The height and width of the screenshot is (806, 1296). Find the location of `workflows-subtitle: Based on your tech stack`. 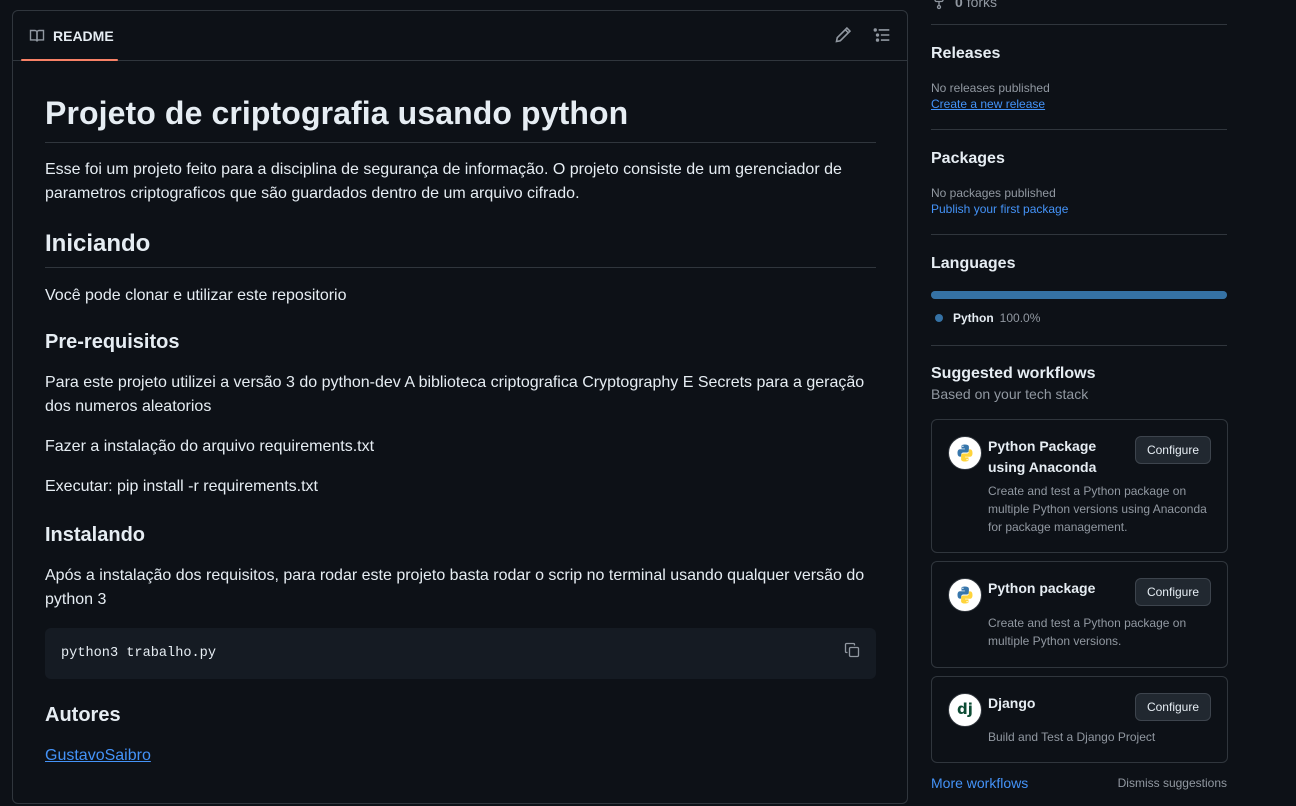

workflows-subtitle: Based on your tech stack is located at coordinates (1010, 394).